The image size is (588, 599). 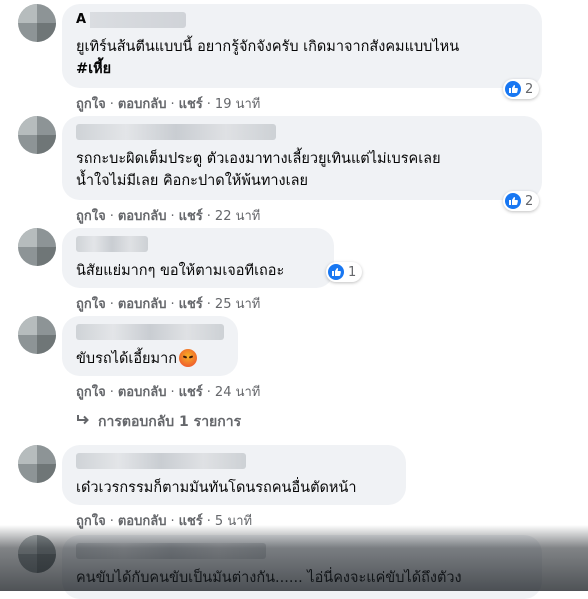 What do you see at coordinates (168, 304) in the screenshot?
I see `comment-actions: ถูกใจ · ตอบกลับ · แชร์ · 25 นาที` at bounding box center [168, 304].